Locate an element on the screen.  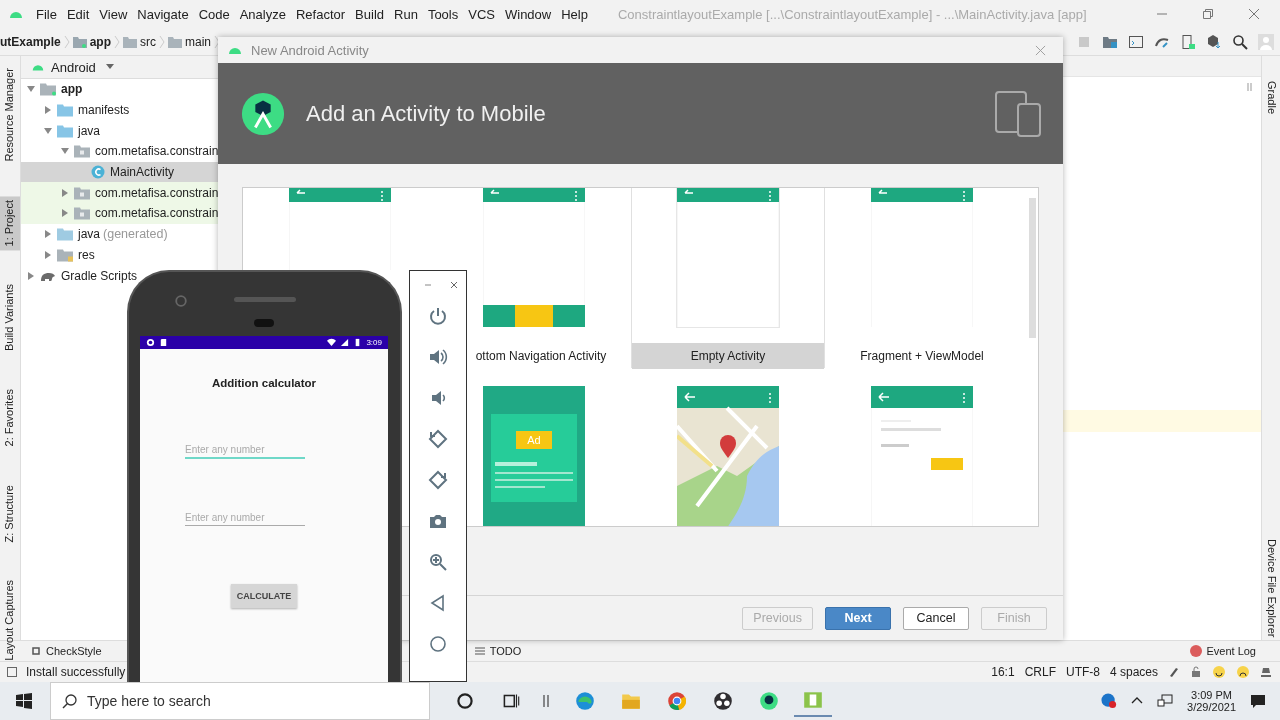
edge-browser-icon is located at coordinates (585, 701).